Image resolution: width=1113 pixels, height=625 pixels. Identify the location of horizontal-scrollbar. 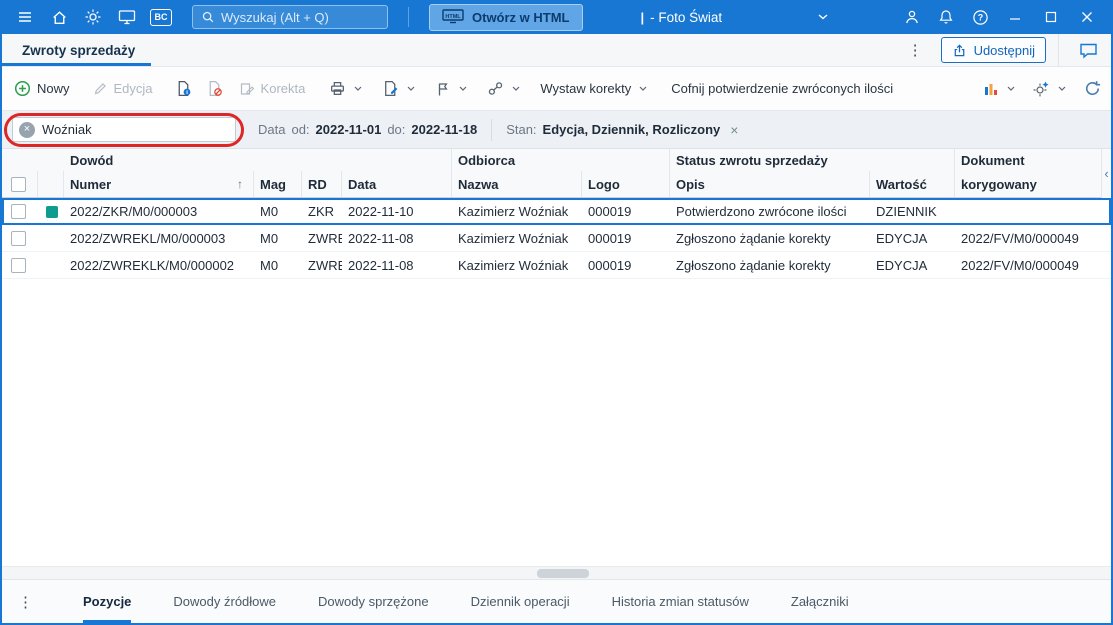
(556, 572).